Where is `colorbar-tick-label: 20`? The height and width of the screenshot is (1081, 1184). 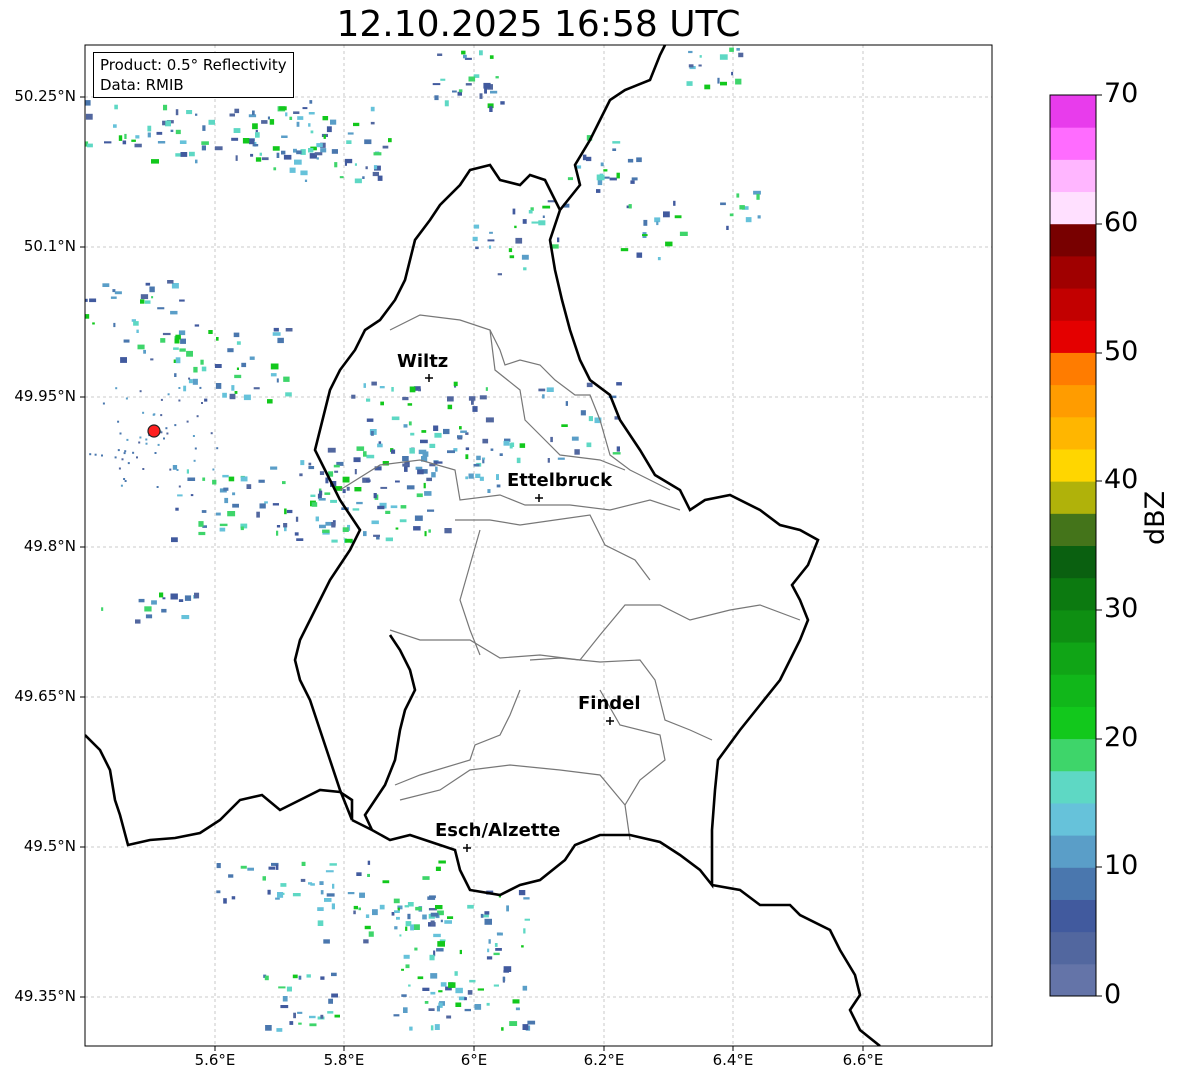
colorbar-tick-label: 20 is located at coordinates (1121, 737).